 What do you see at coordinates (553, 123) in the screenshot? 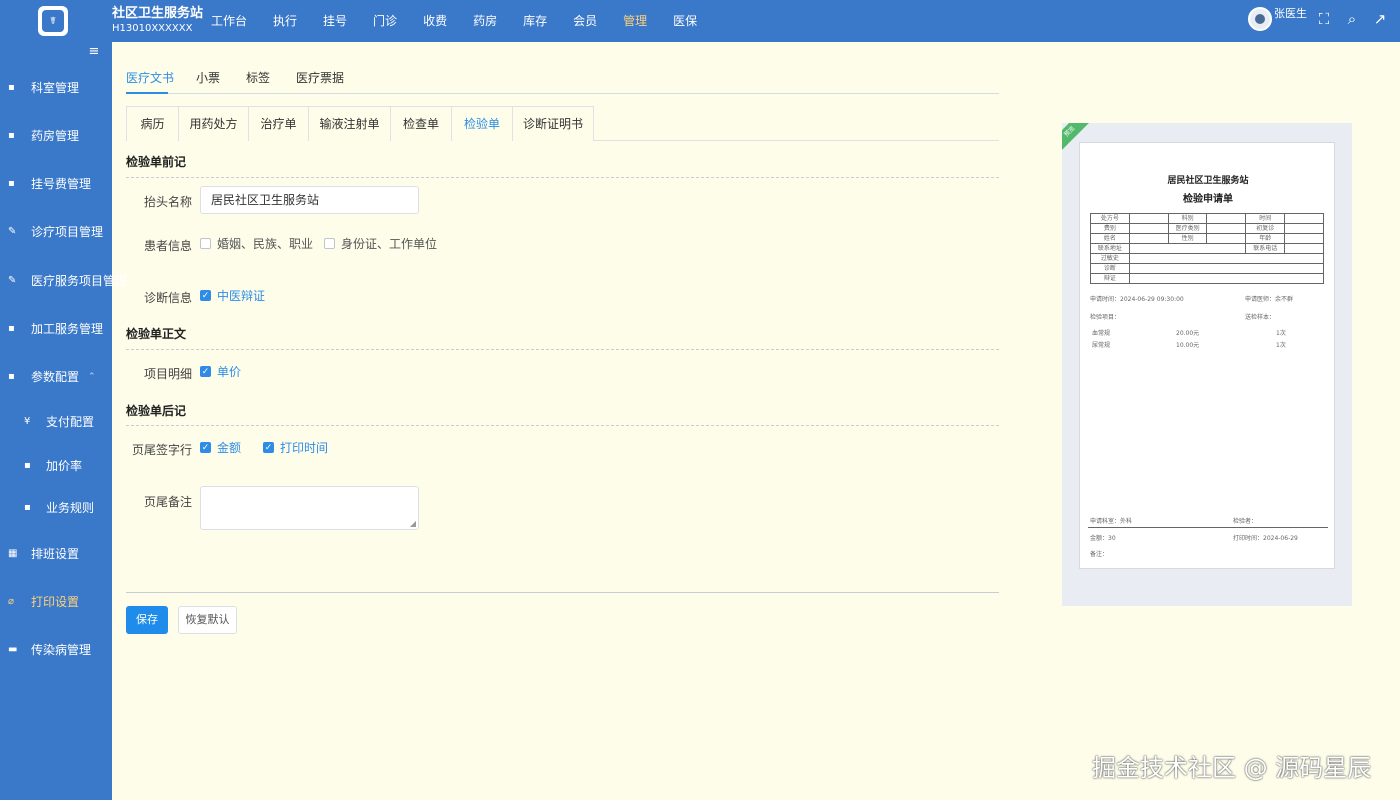
I see `tab-diagnosis-cert: 诊断证明书` at bounding box center [553, 123].